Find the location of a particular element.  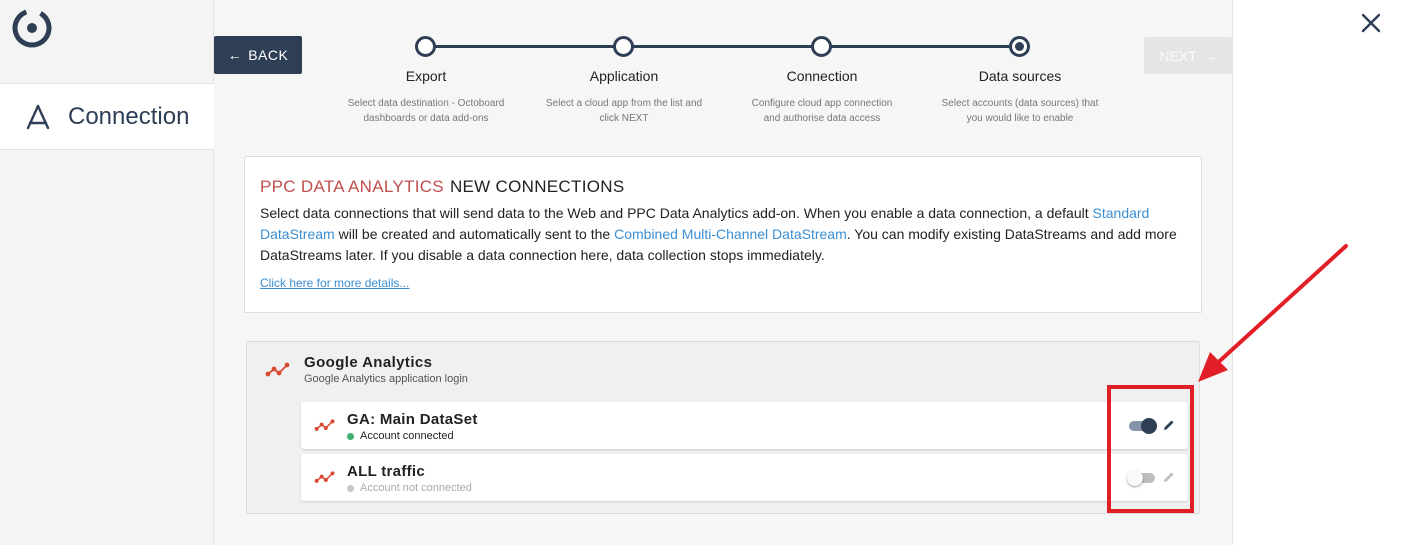

connection-icon is located at coordinates (38, 116).